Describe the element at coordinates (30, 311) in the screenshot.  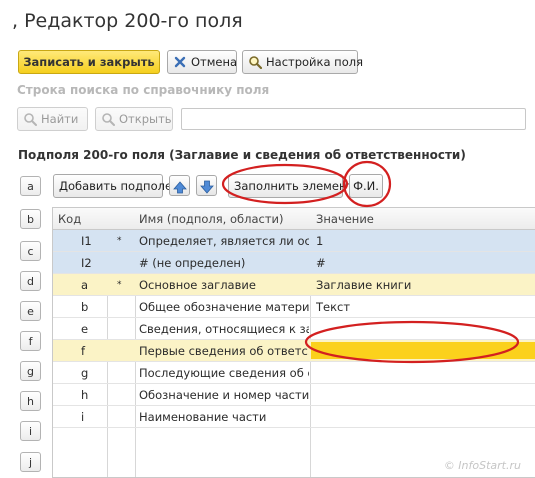
I see `side-letter-button: e` at that location.